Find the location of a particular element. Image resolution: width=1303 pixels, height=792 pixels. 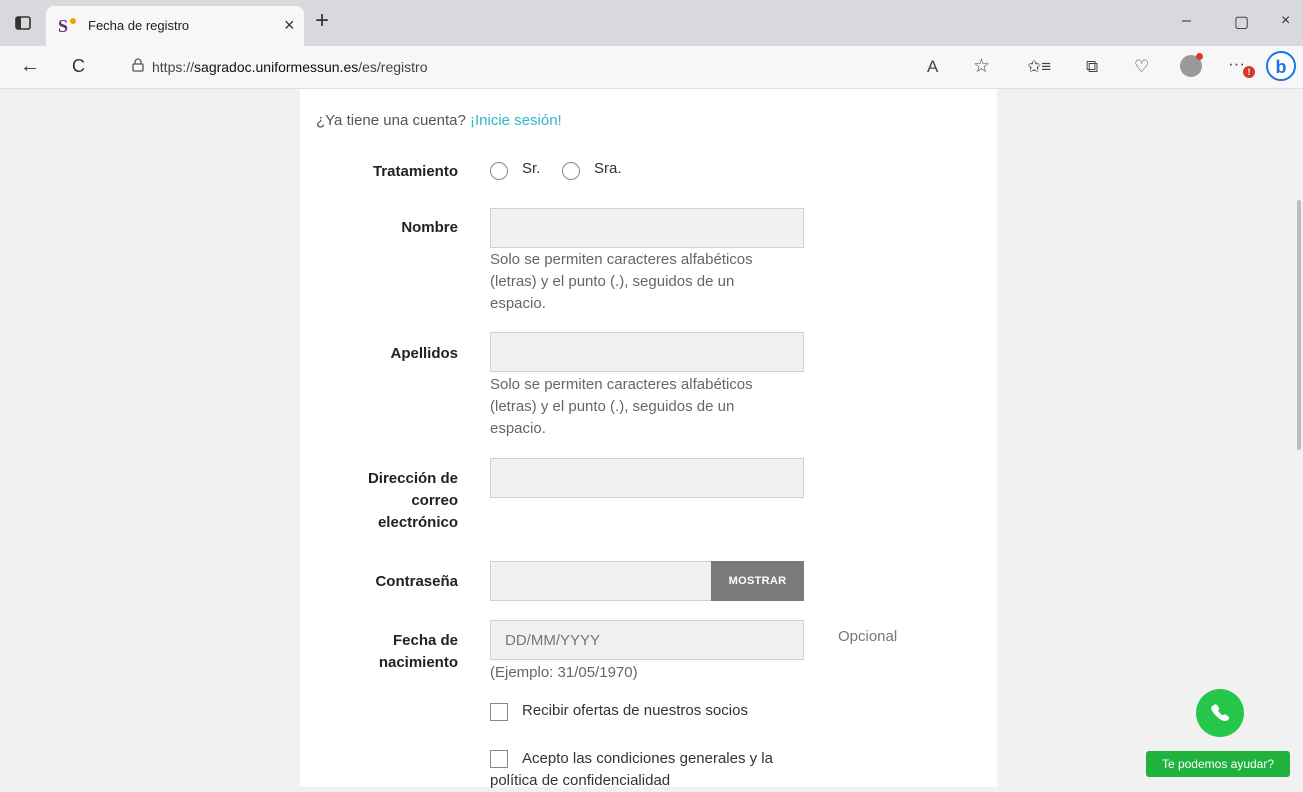

accept-terms-label-line-1: Acepto las condiciones generales y la is located at coordinates (647, 758).